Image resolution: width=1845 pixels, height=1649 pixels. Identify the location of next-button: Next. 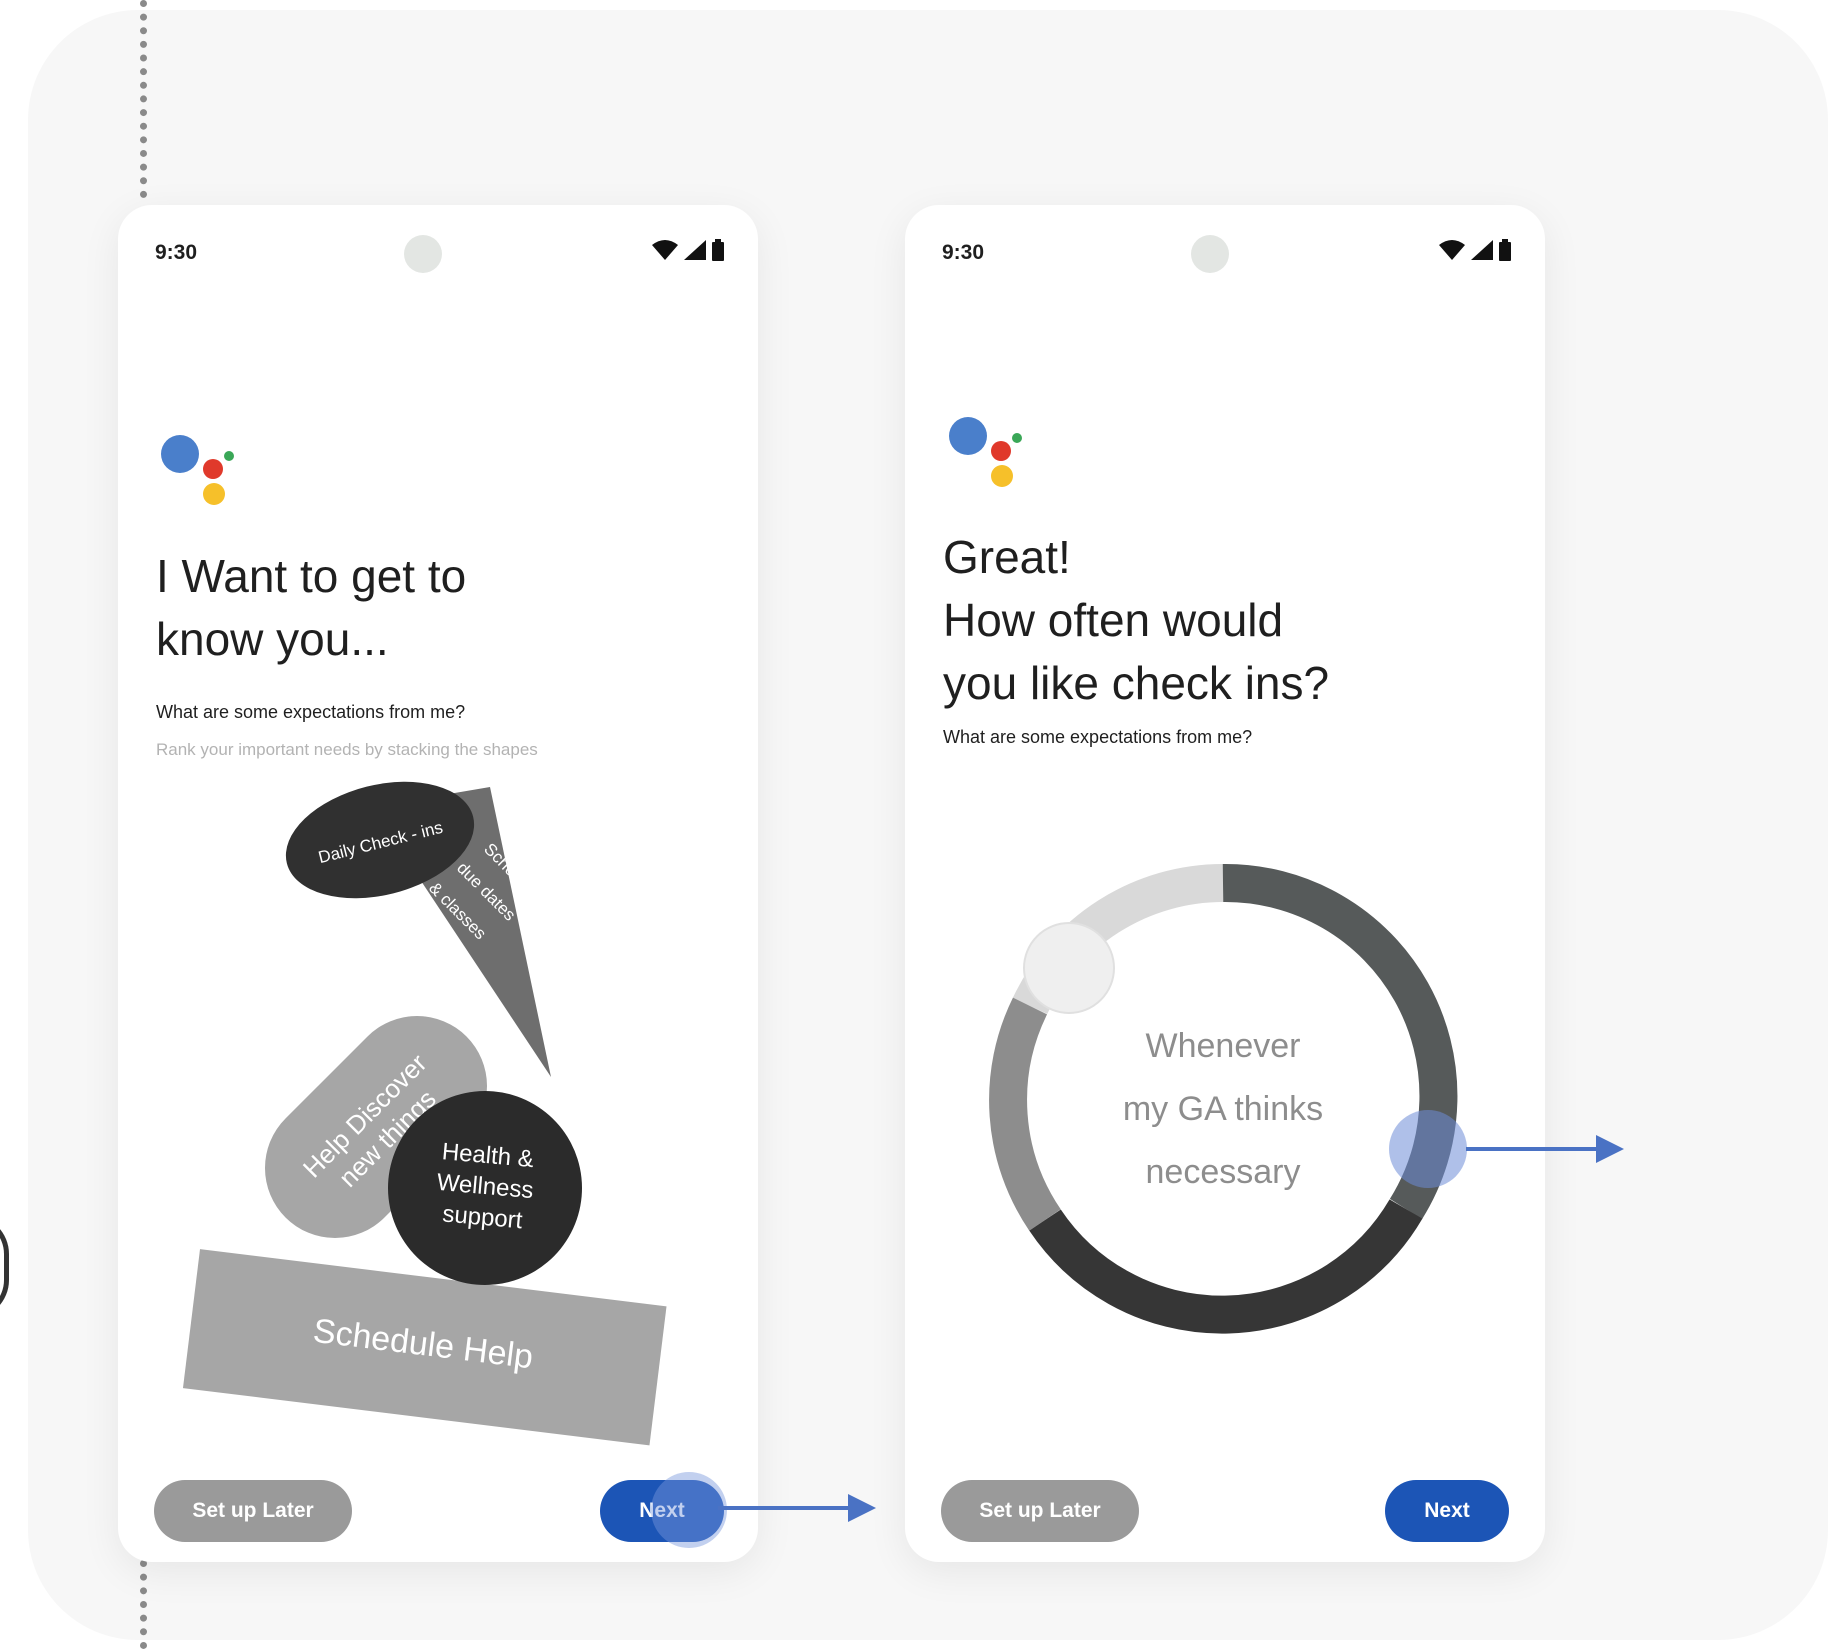
(1447, 1511).